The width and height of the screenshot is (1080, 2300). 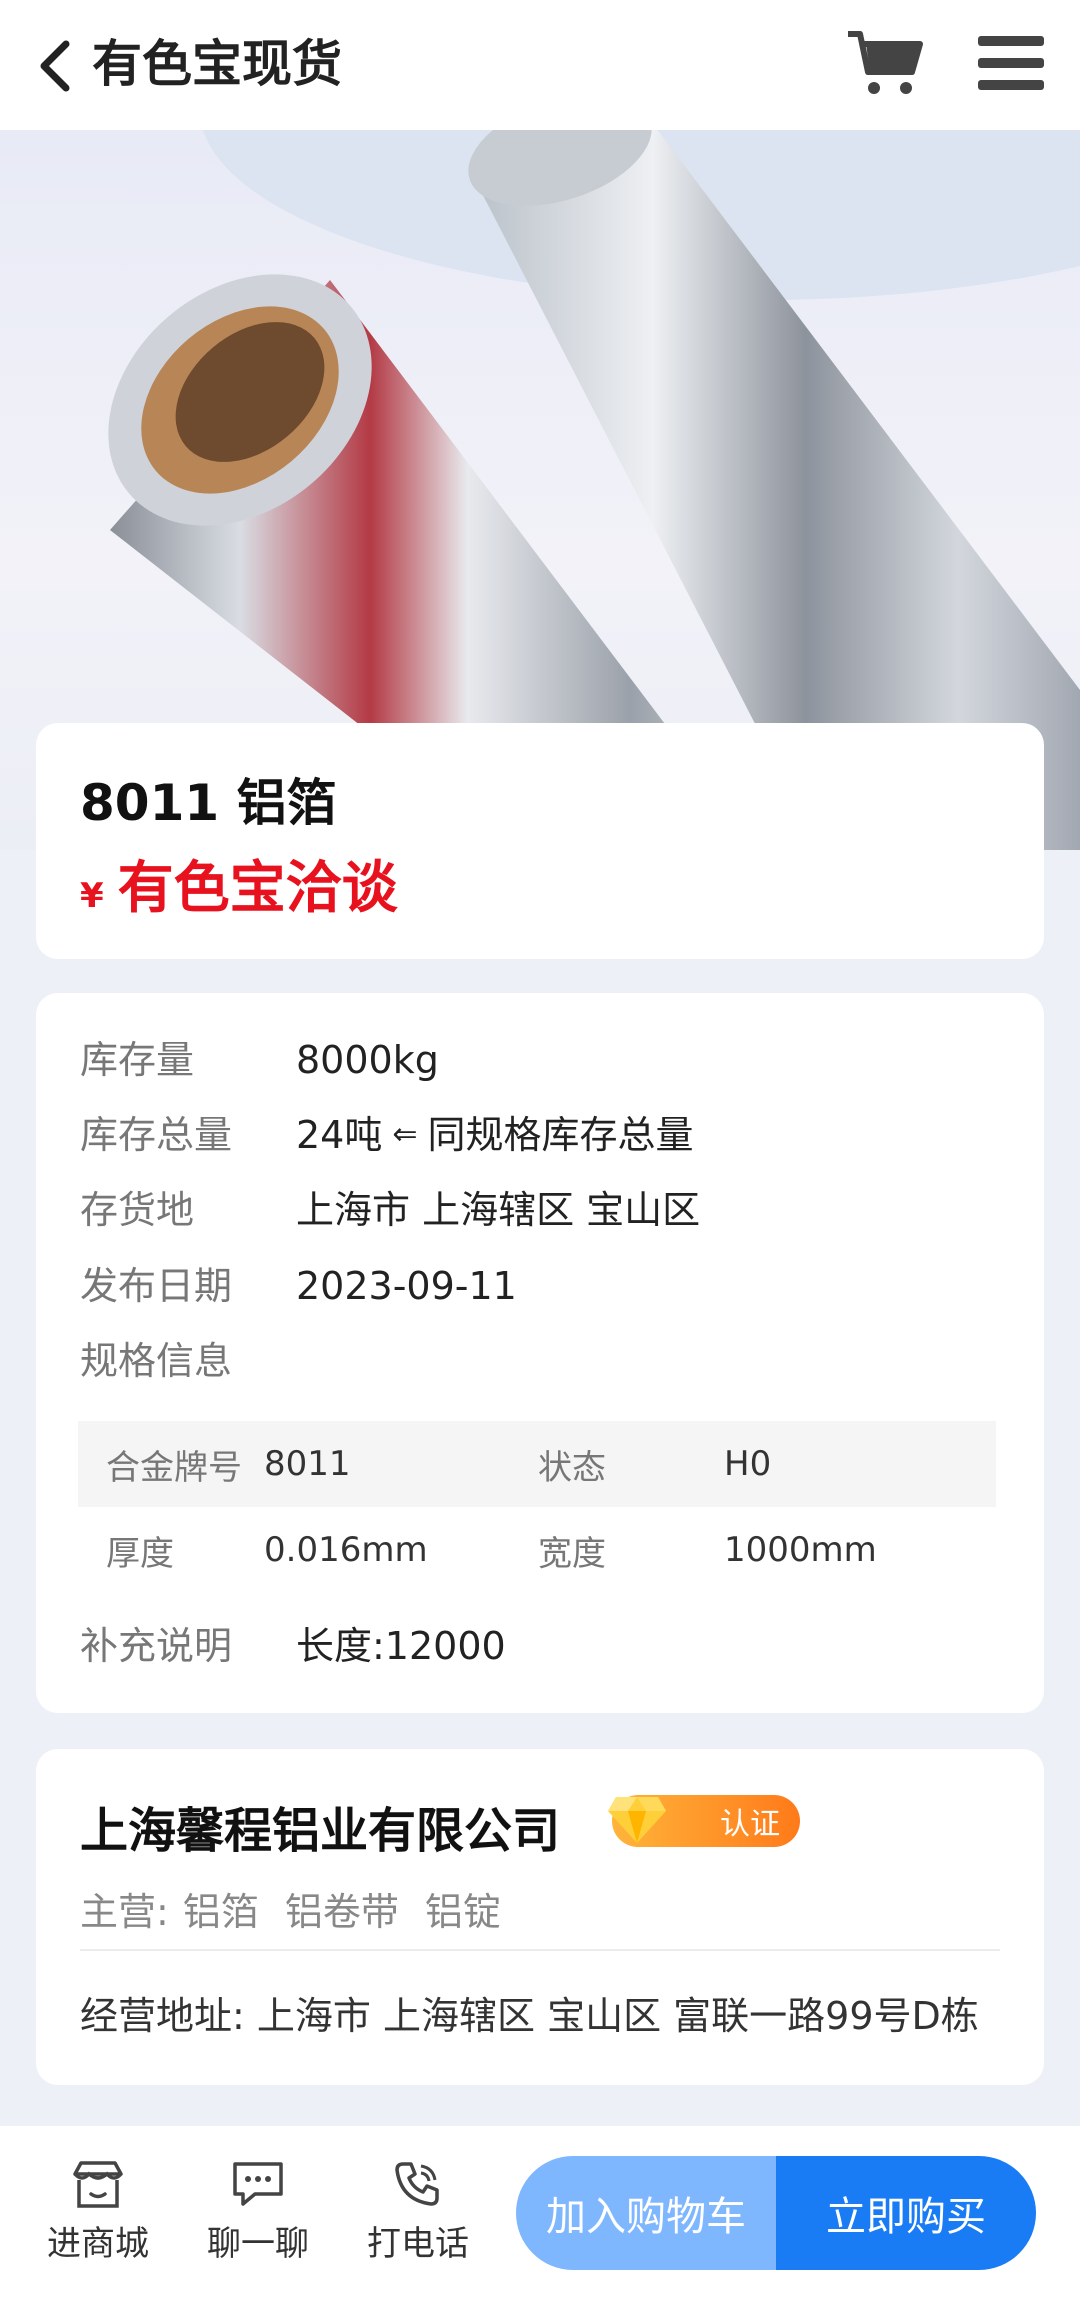 What do you see at coordinates (1011, 63) in the screenshot?
I see `menu-icon` at bounding box center [1011, 63].